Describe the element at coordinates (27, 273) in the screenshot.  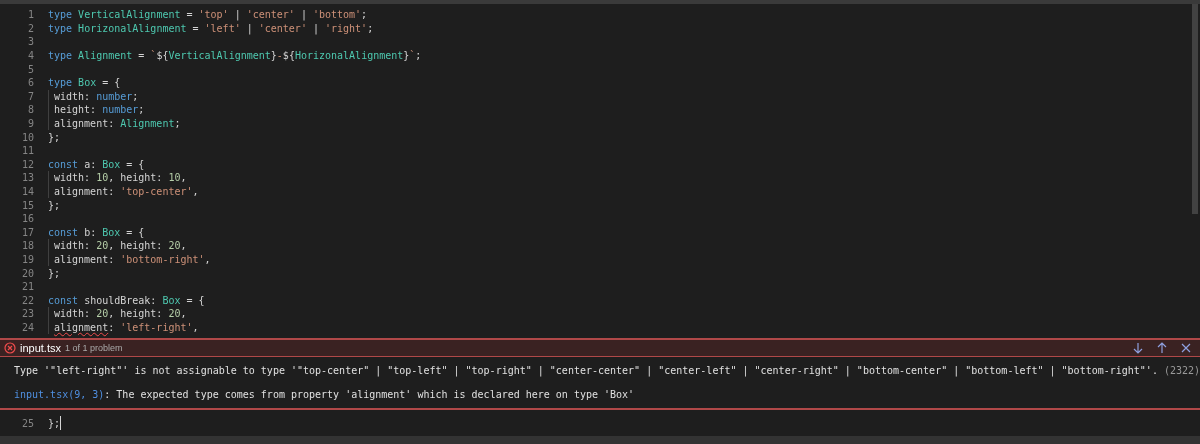
I see `line-number: 20` at that location.